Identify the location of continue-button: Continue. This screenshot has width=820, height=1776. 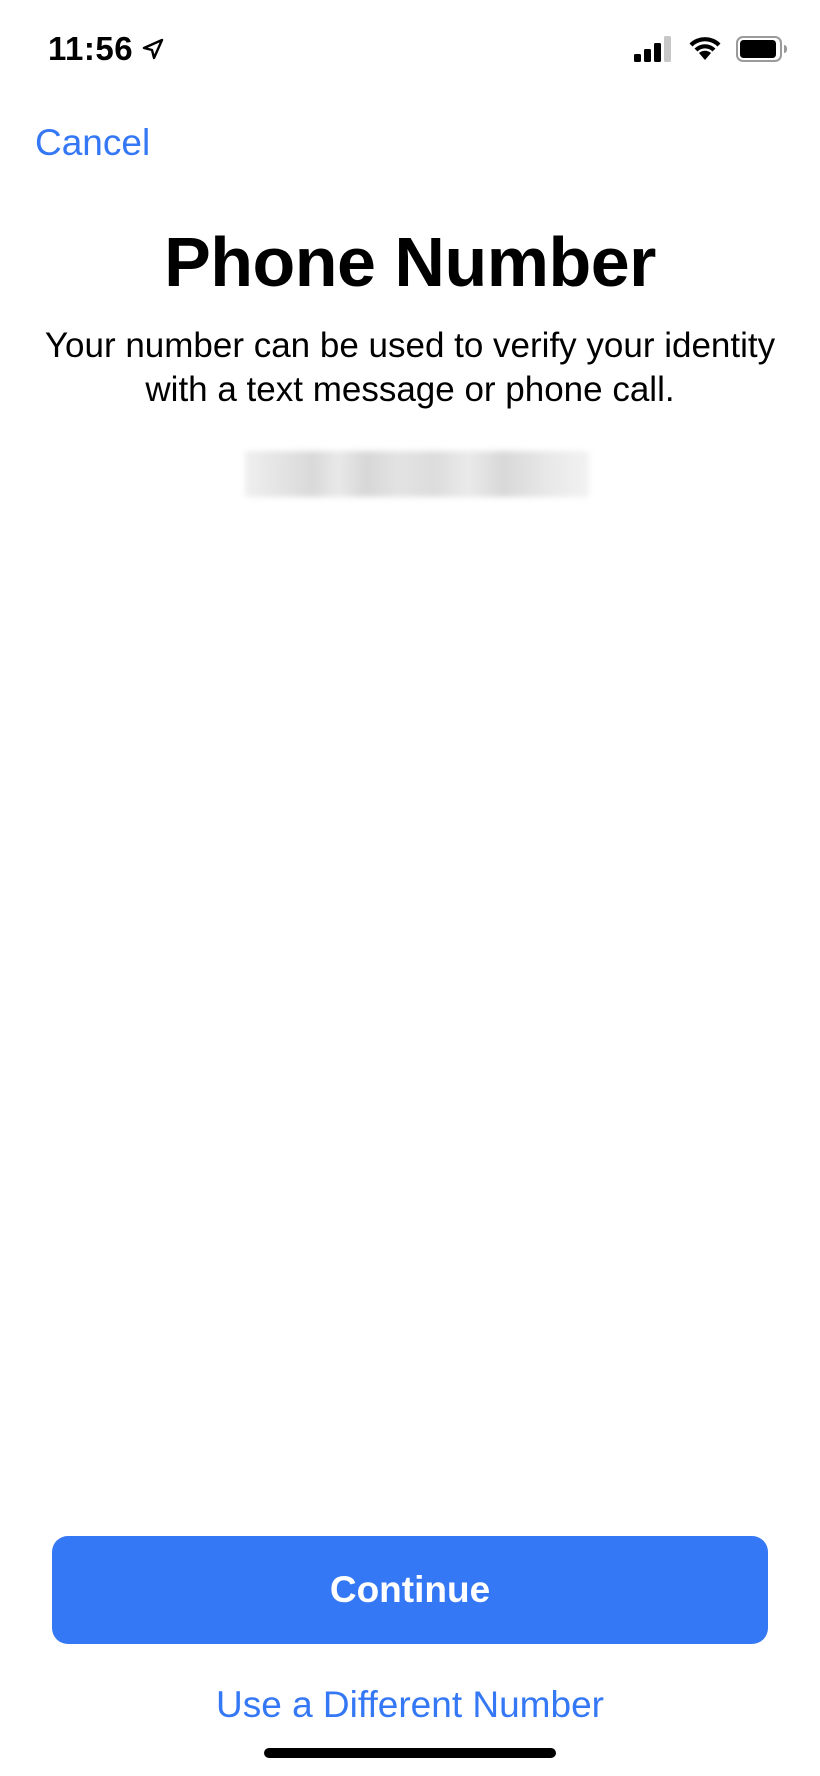
(410, 1590).